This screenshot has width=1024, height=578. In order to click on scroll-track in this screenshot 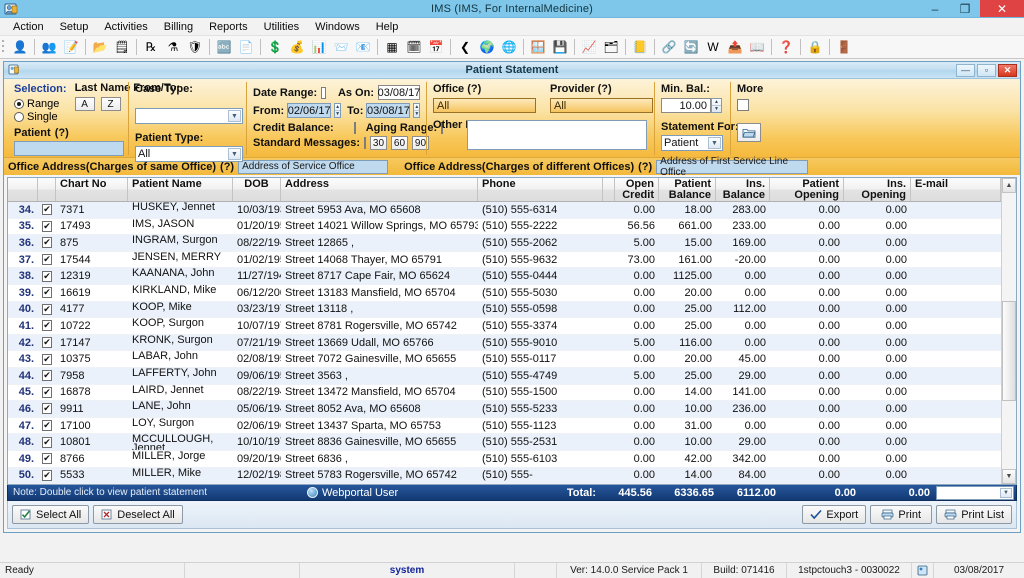, I will do `click(1009, 331)`.